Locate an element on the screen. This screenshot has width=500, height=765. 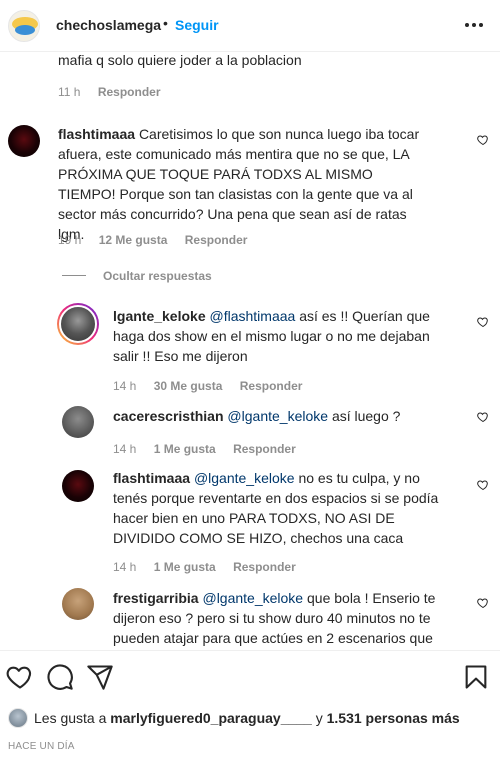
more-options-icon is located at coordinates (474, 24).